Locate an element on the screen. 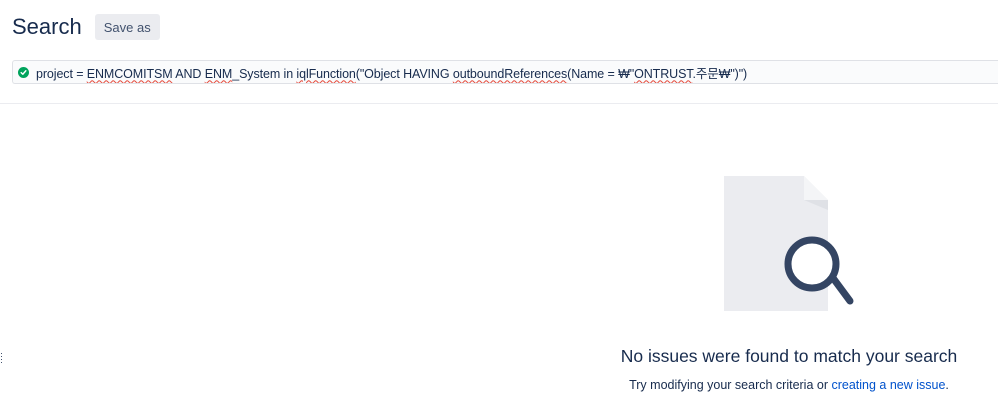  empty-state-subtitle-suffix: . is located at coordinates (947, 385).